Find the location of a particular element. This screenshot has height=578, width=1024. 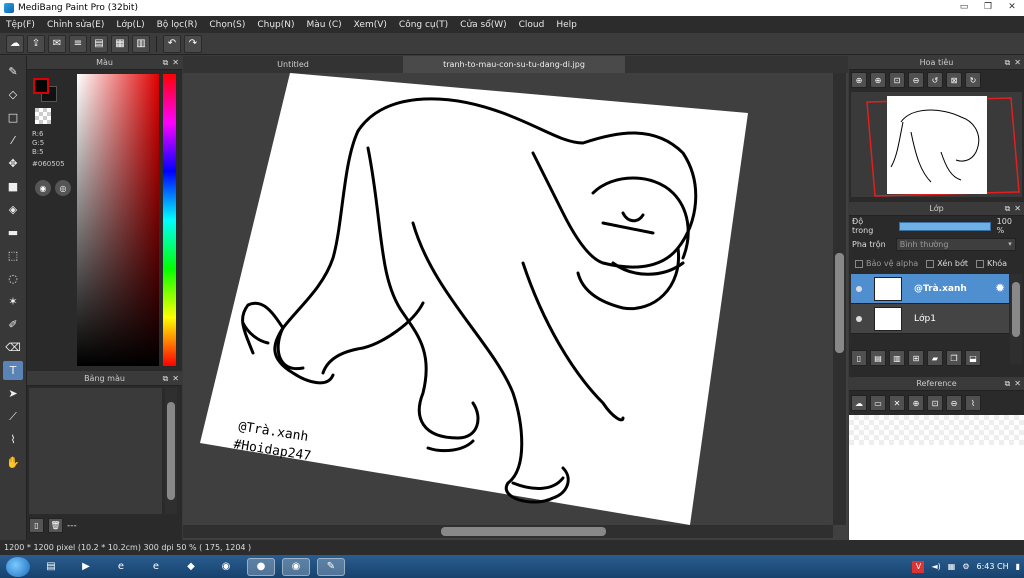

start-button is located at coordinates (18, 566).